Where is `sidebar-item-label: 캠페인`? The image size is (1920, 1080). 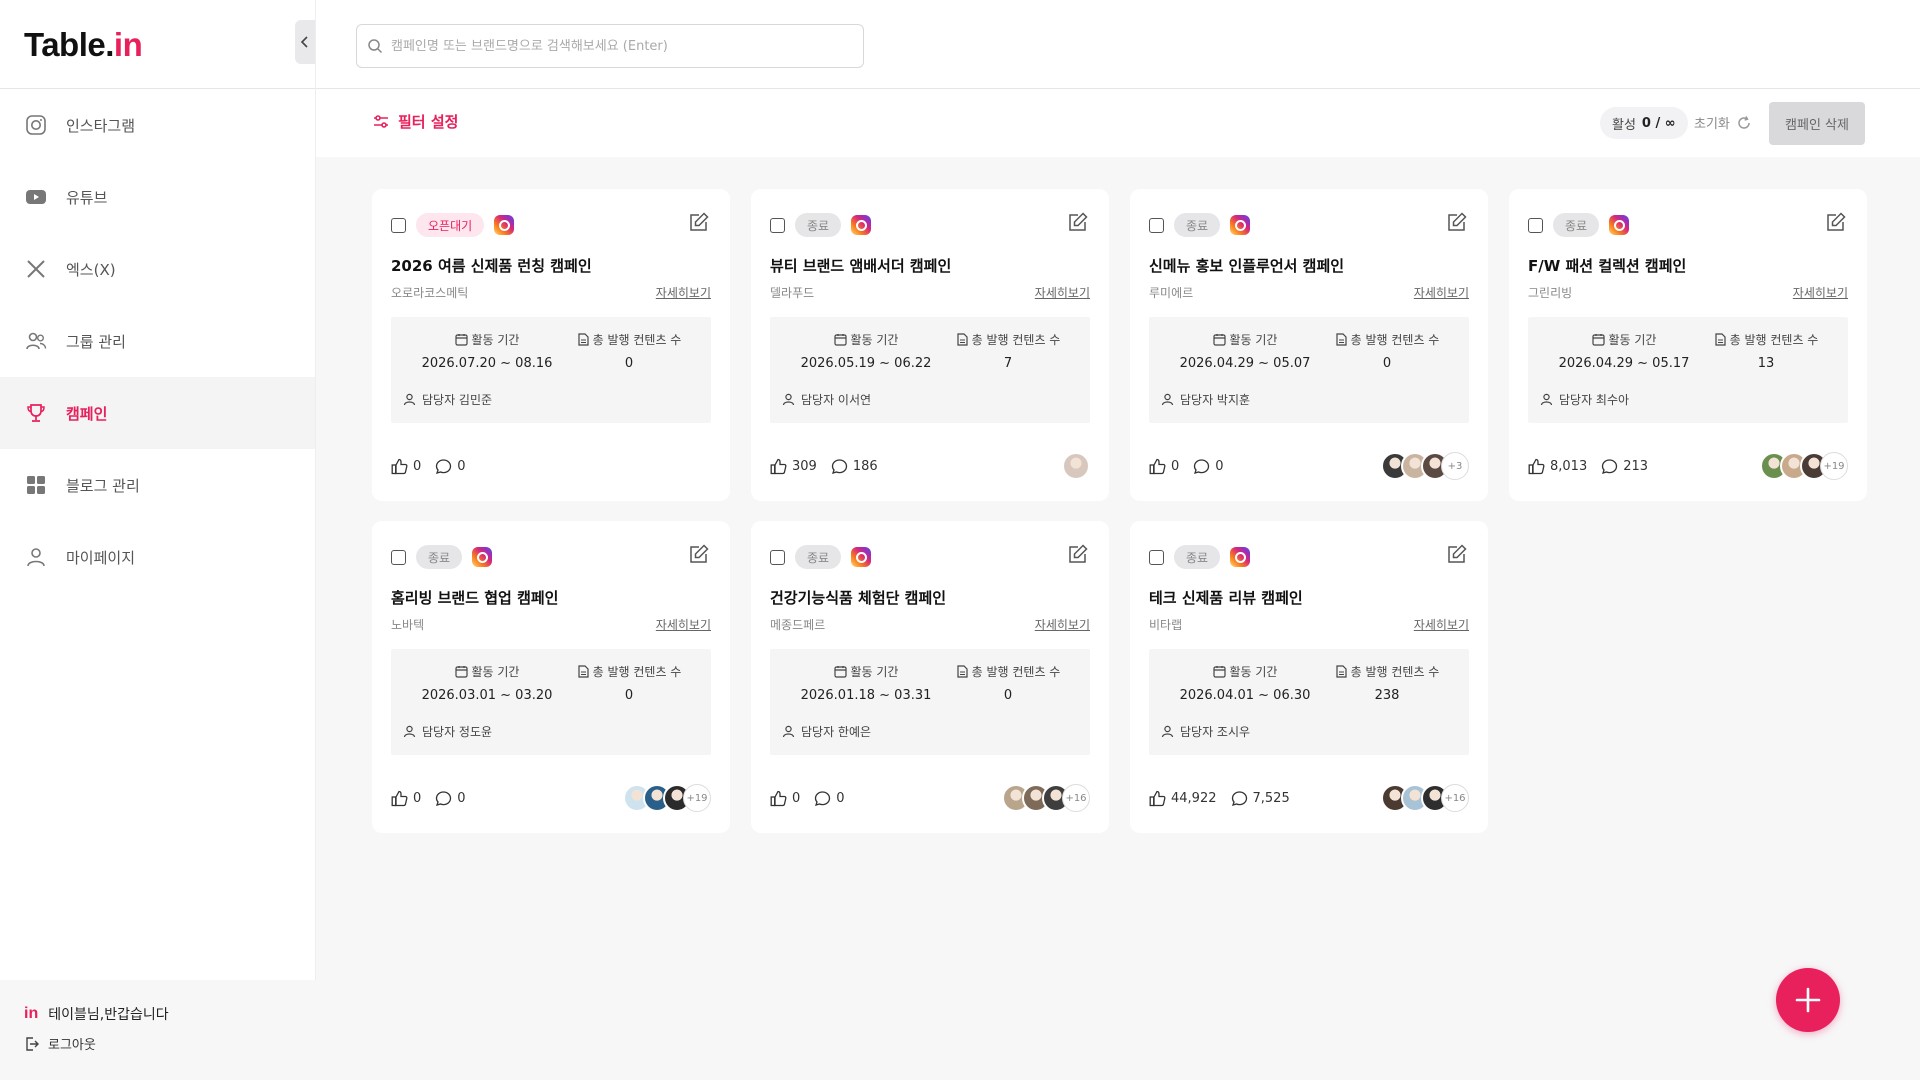
sidebar-item-label: 캠페인 is located at coordinates (87, 413).